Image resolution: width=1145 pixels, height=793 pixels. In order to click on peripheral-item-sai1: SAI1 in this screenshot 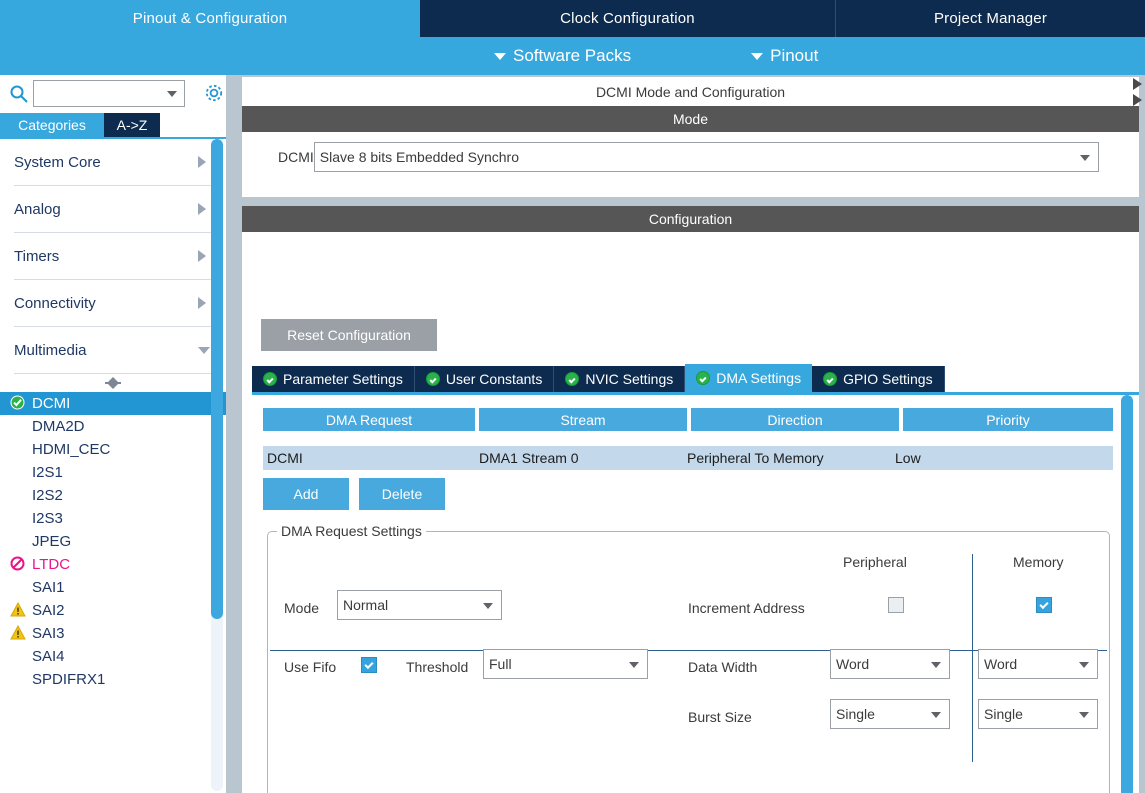, I will do `click(113, 587)`.